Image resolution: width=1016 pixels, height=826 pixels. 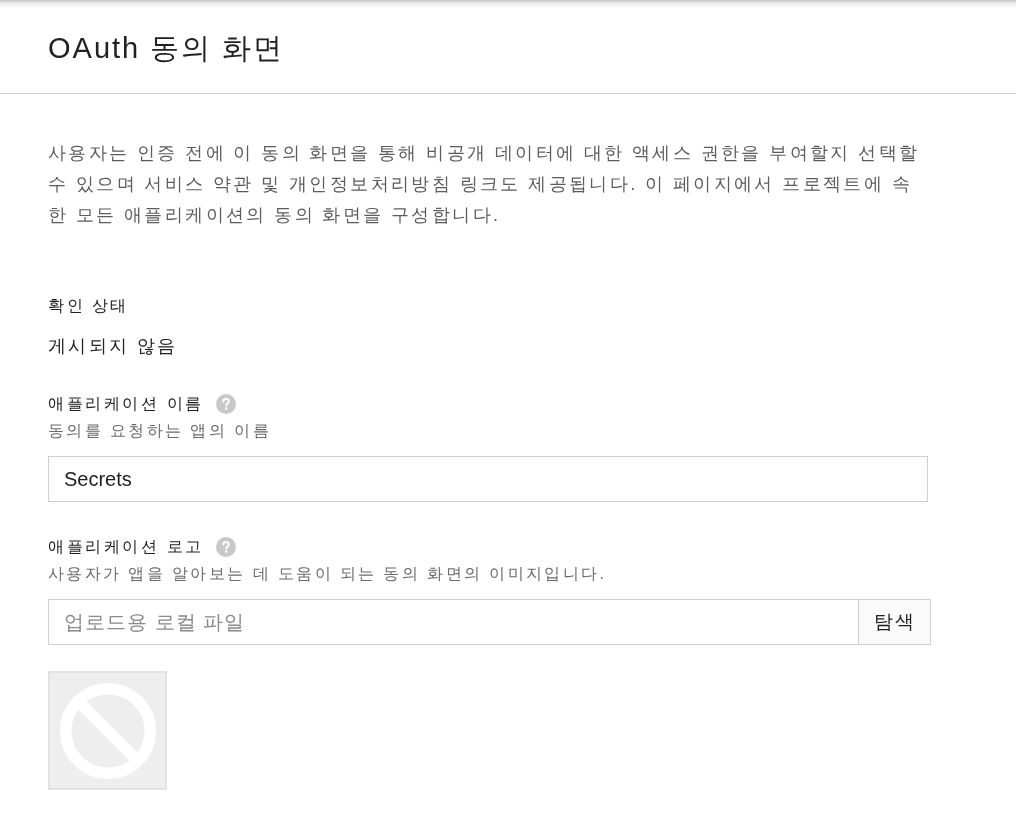 What do you see at coordinates (89, 306) in the screenshot?
I see `status-label: 확인 상태` at bounding box center [89, 306].